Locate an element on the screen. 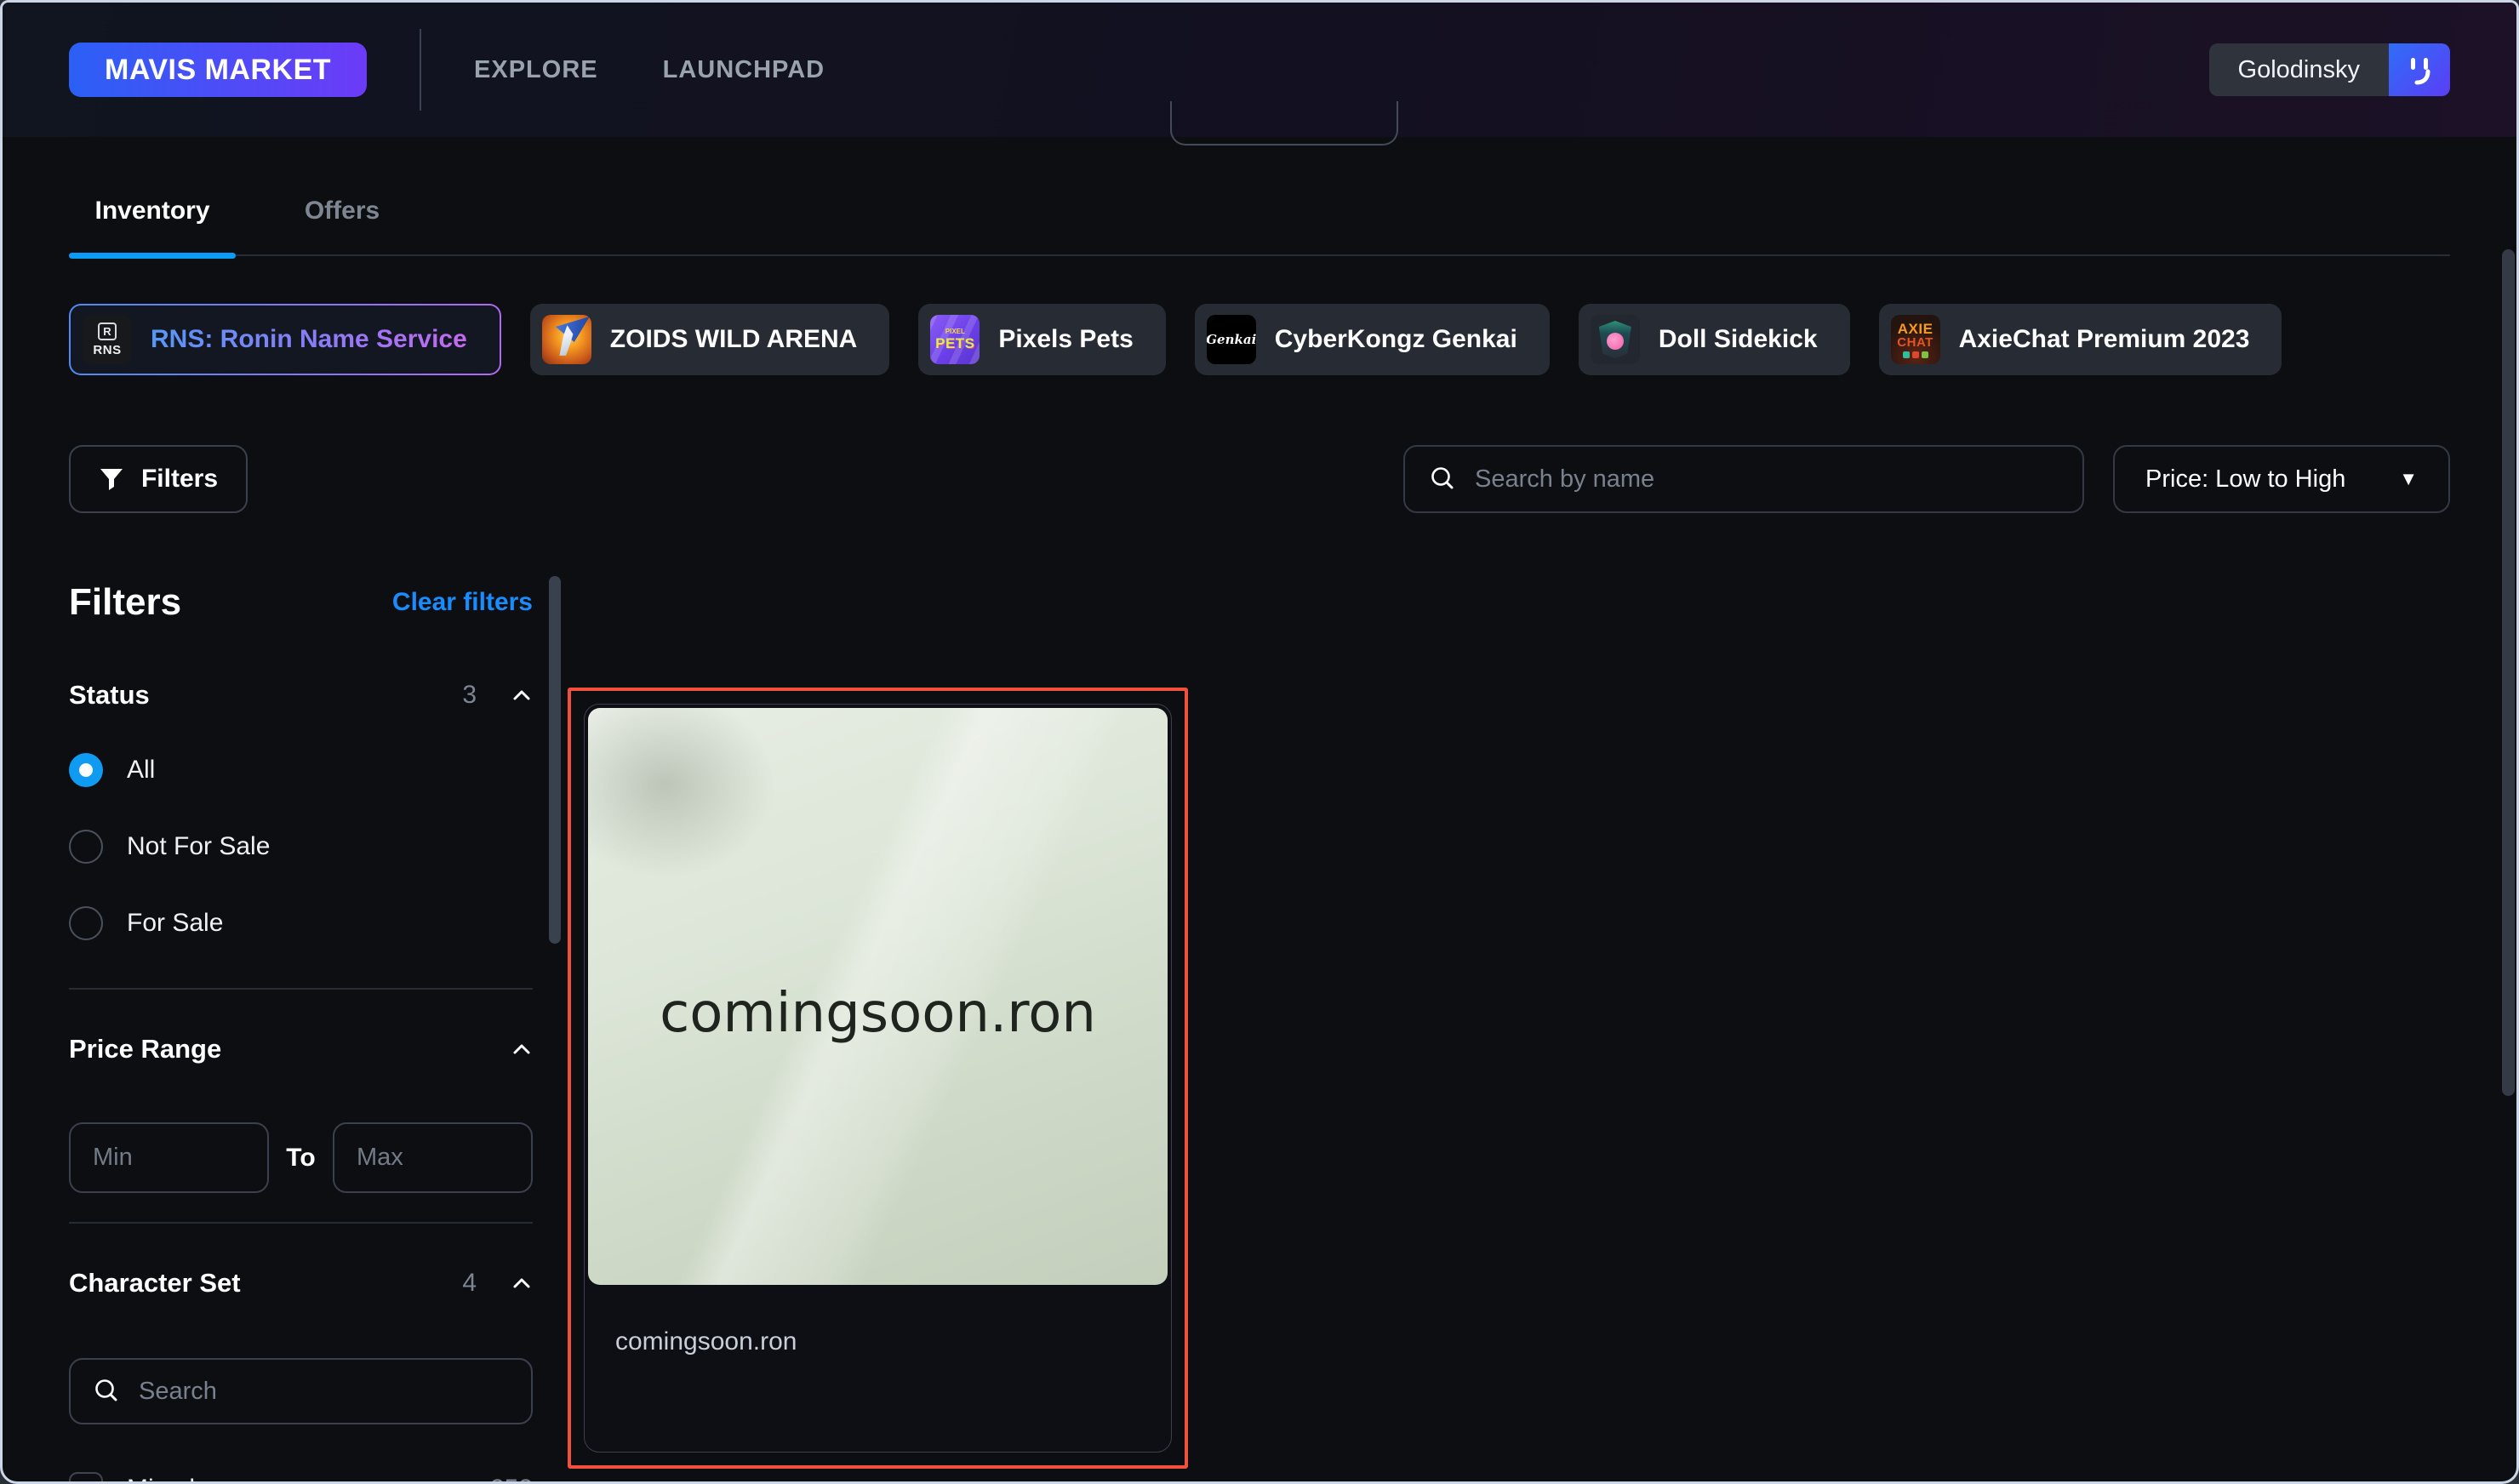  status-section-header: Status 3 is located at coordinates (301, 695).